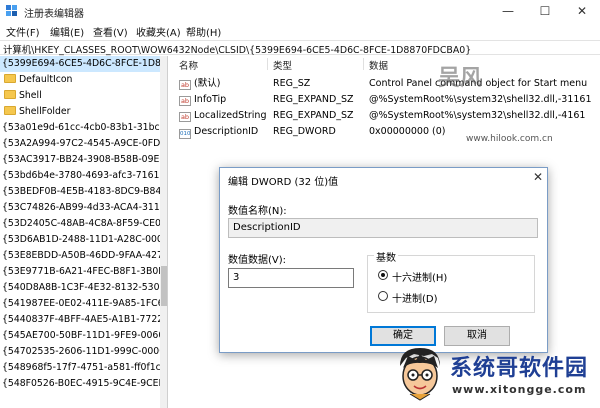 This screenshot has height=408, width=600. I want to click on tree-item: {541987EE-0E02-411E-9A85-1FC6, so click(80, 304).